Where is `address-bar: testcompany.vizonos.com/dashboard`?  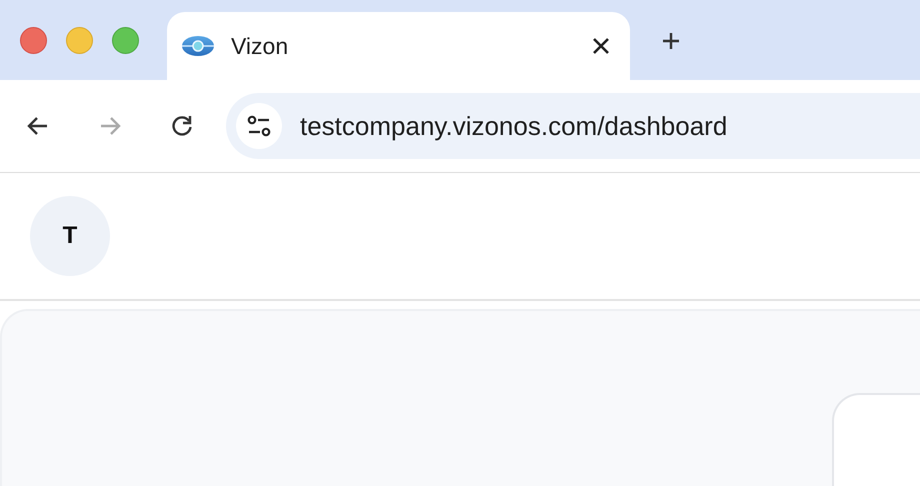
address-bar: testcompany.vizonos.com/dashboard is located at coordinates (573, 126).